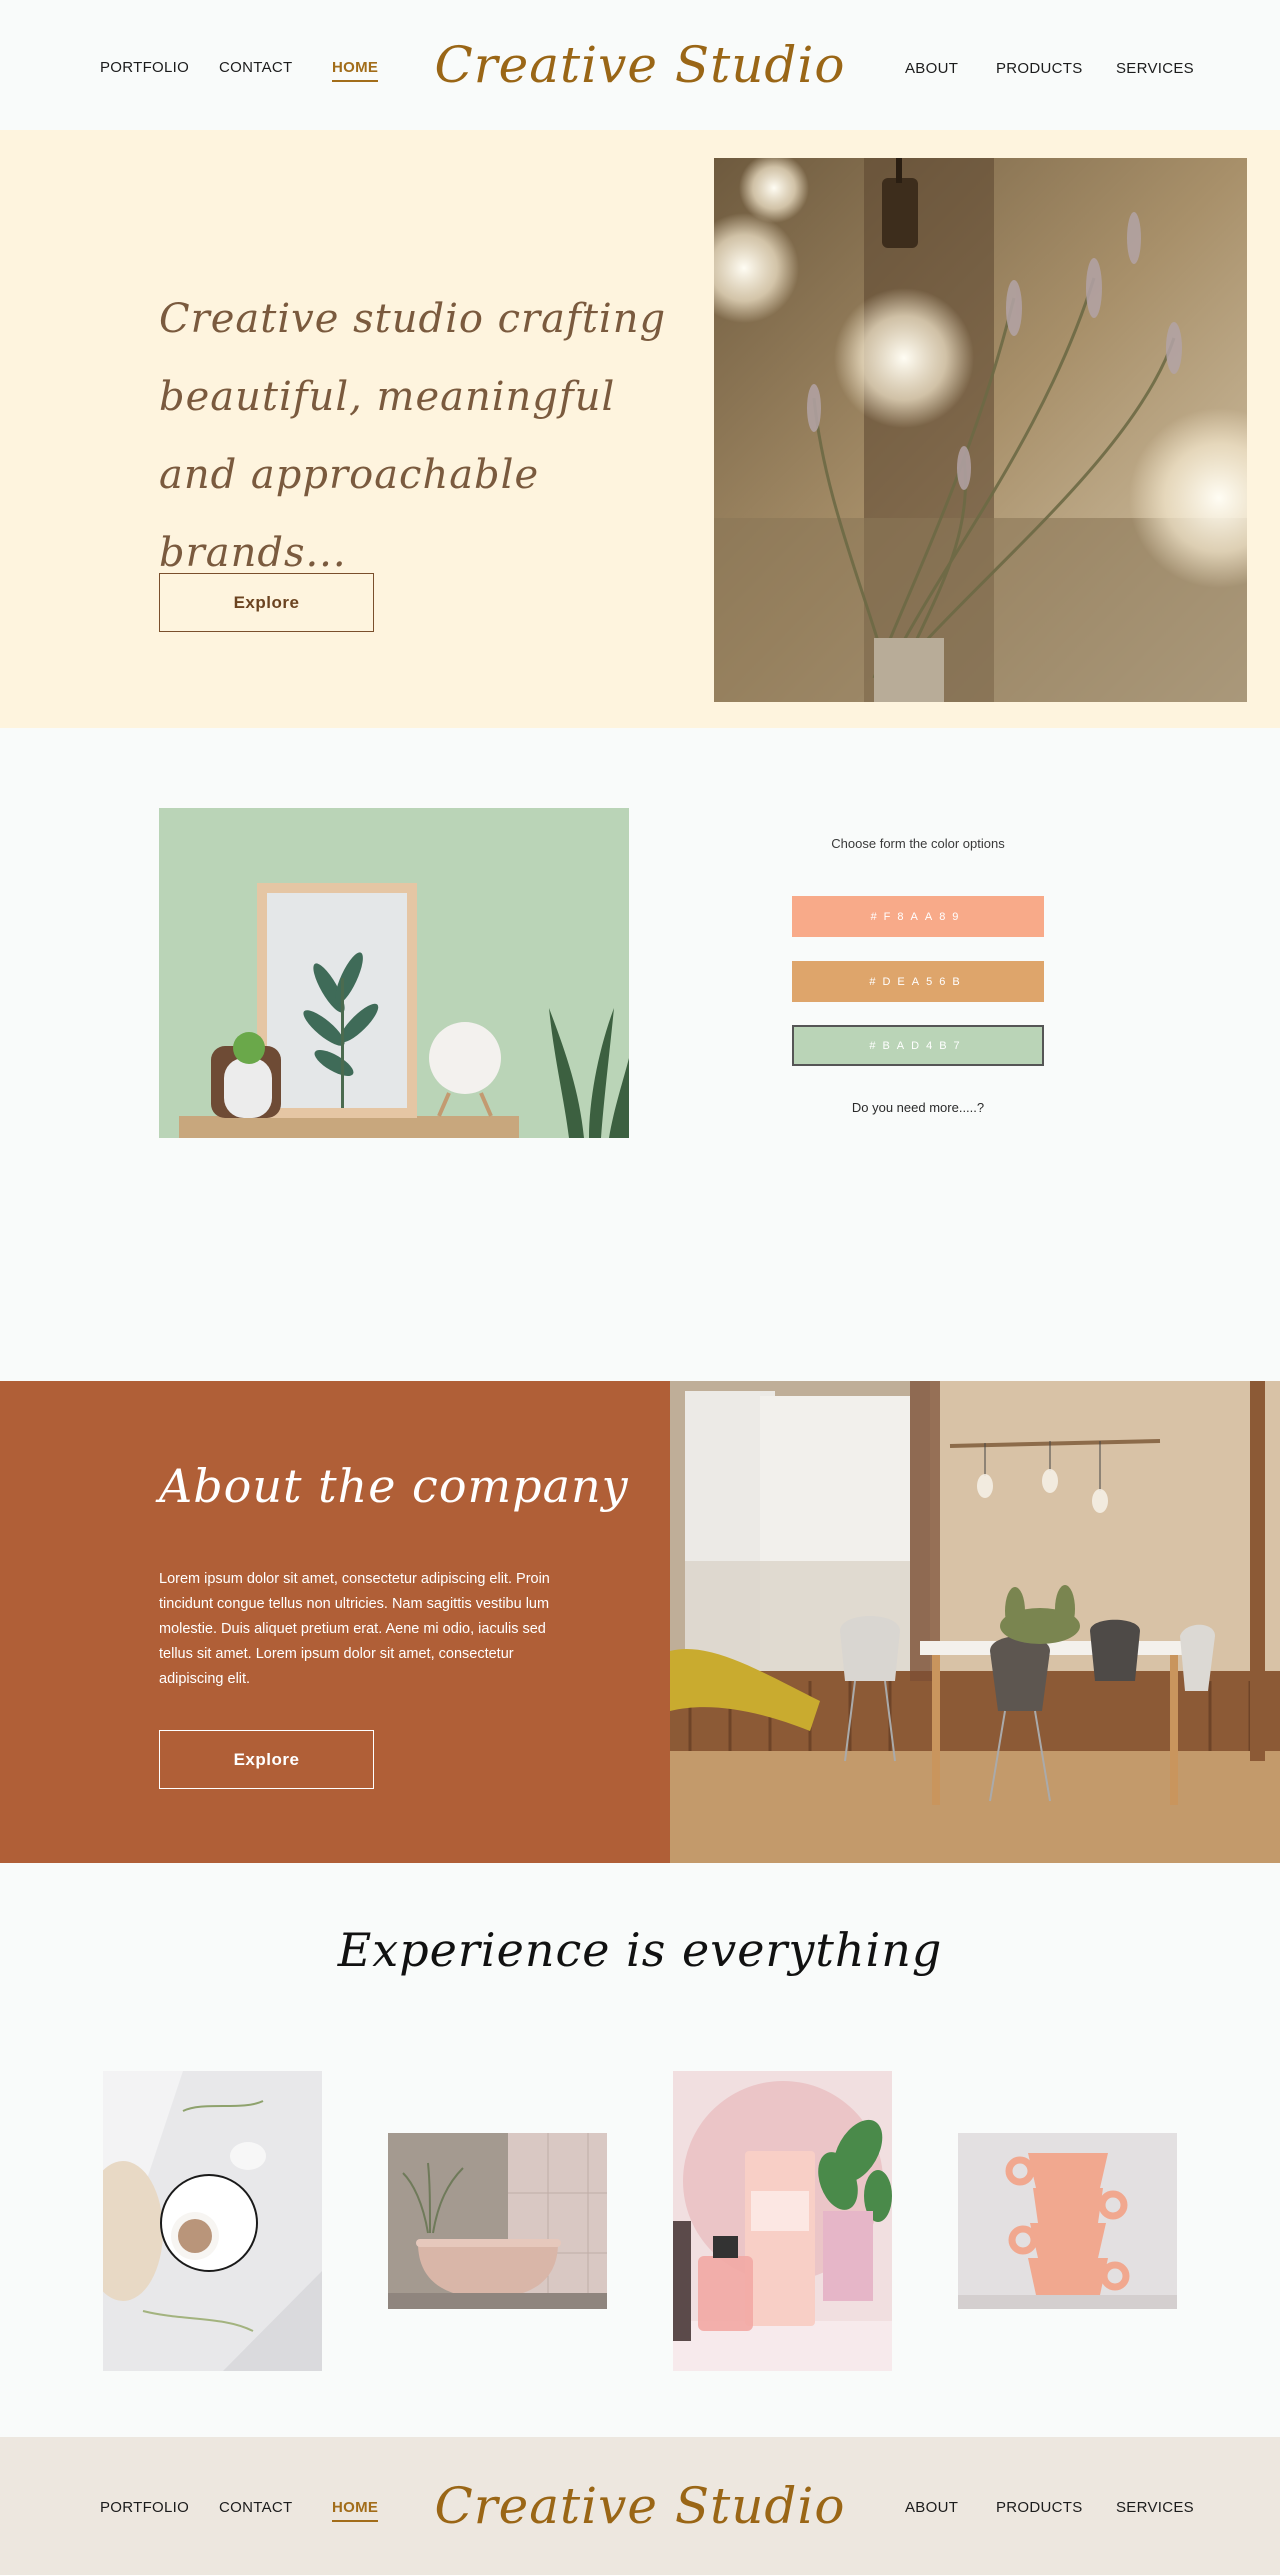 Image resolution: width=1280 pixels, height=2575 pixels. Describe the element at coordinates (918, 981) in the screenshot. I see `color-swatch-dea56b: #DEA56B` at that location.